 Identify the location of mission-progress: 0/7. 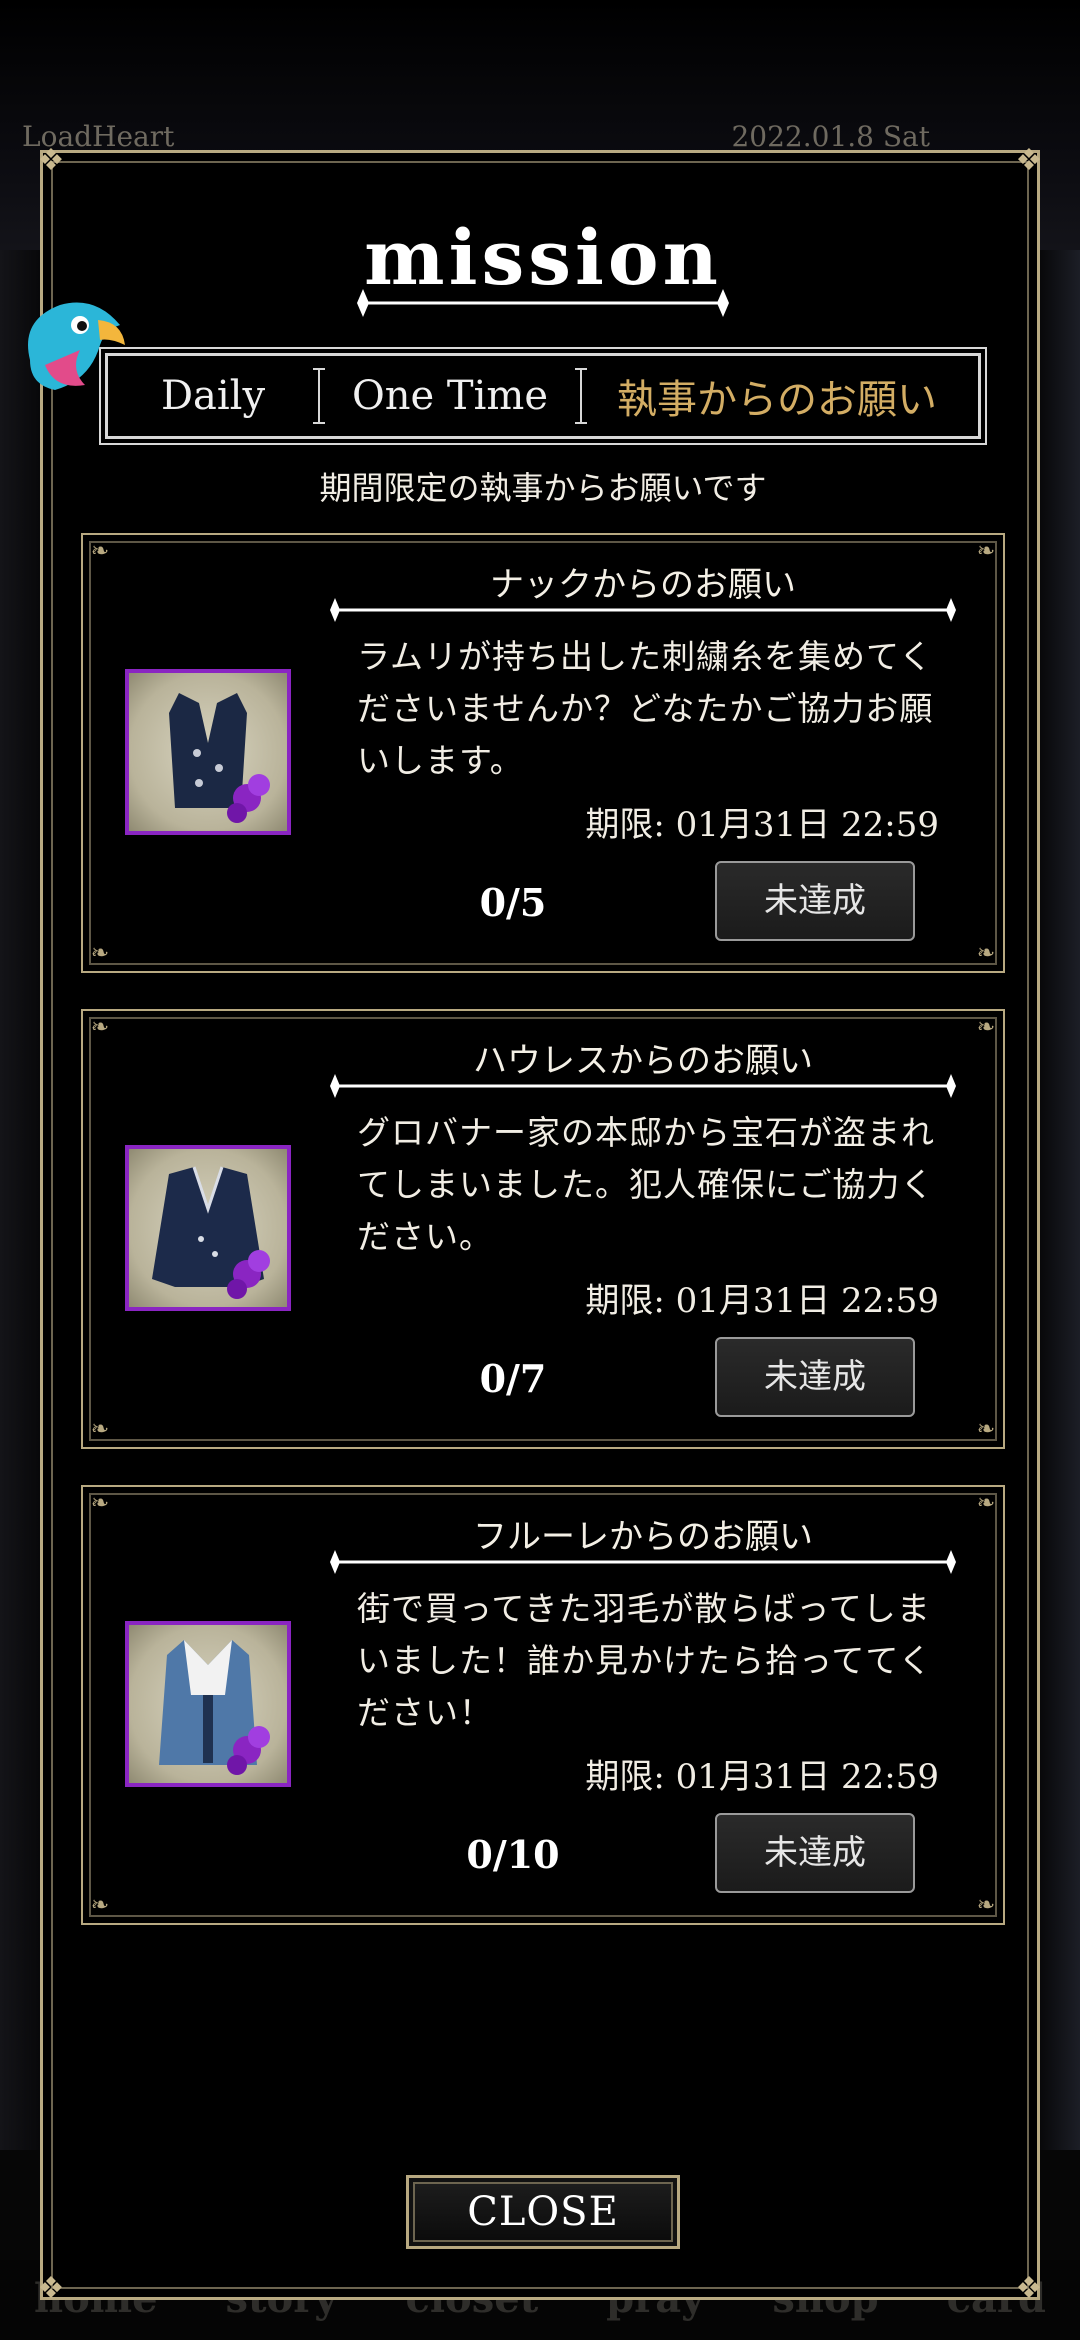
(513, 1378).